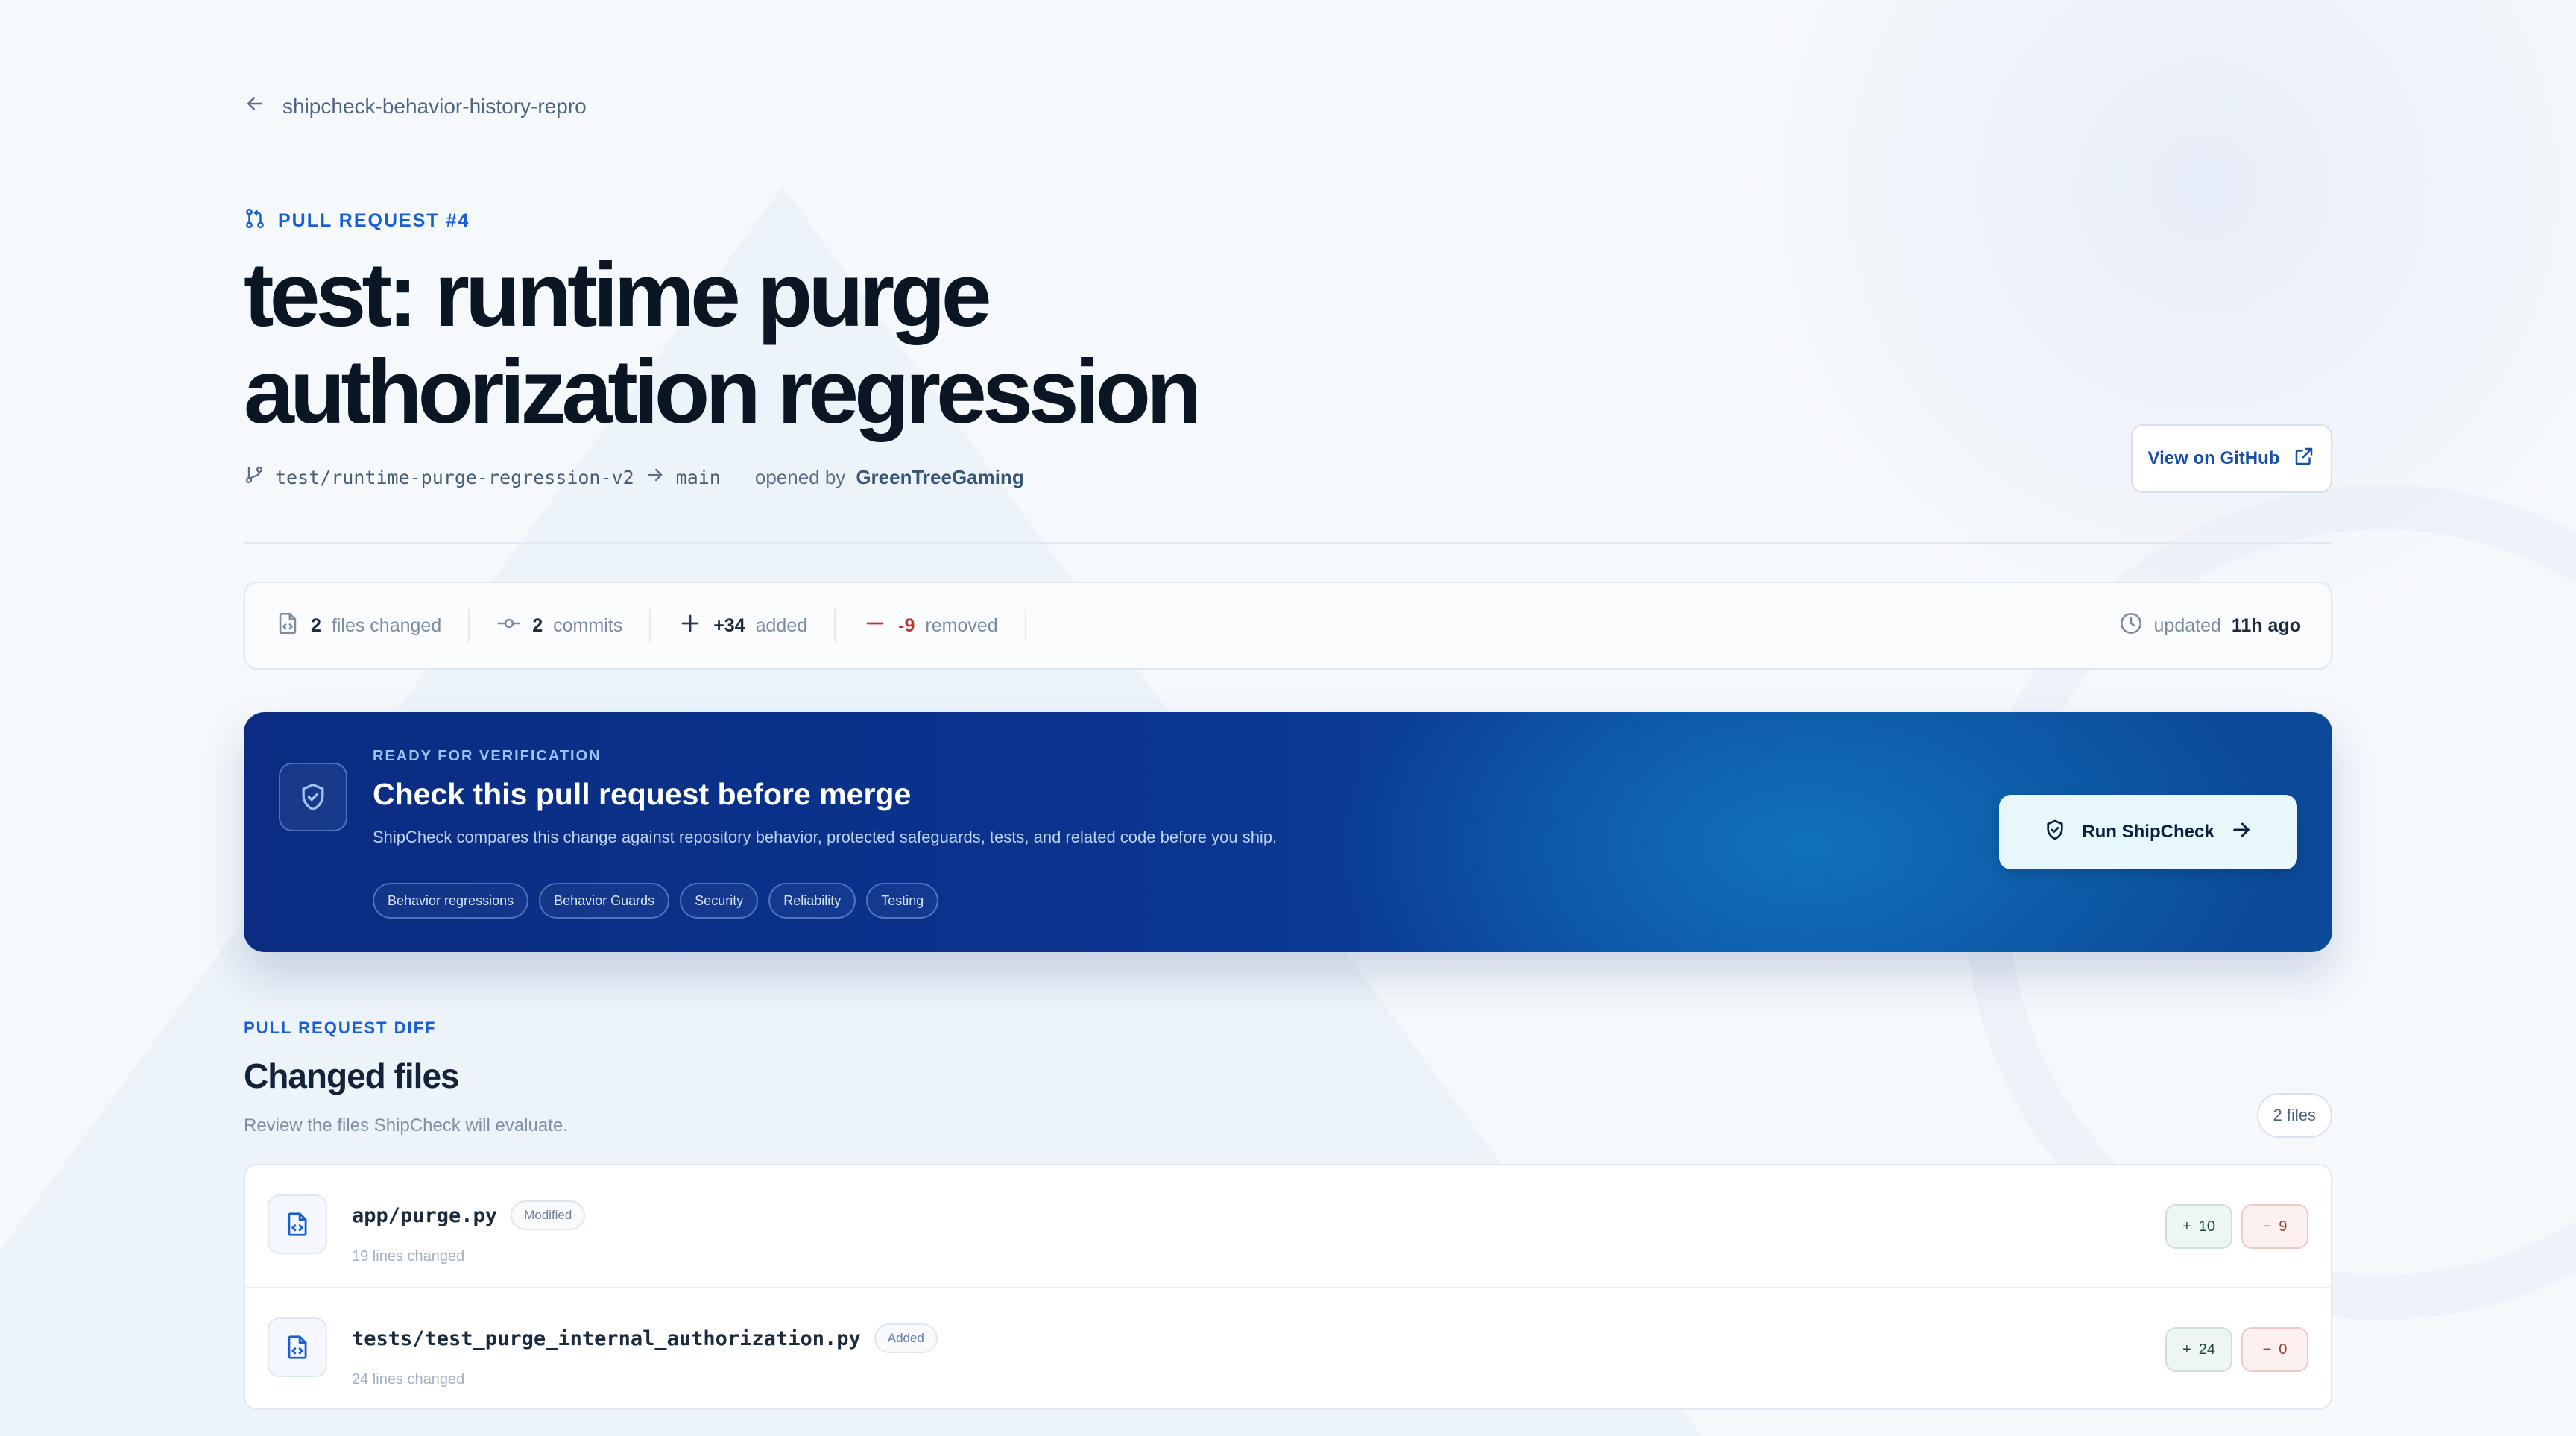 This screenshot has height=1436, width=2576. What do you see at coordinates (2206, 1226) in the screenshot?
I see `lines-added-value: 10` at bounding box center [2206, 1226].